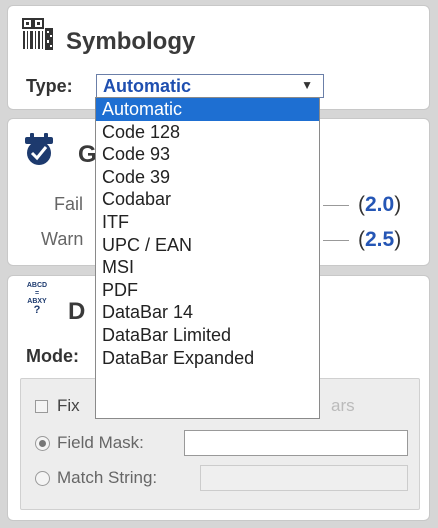 The width and height of the screenshot is (438, 528). What do you see at coordinates (49, 86) in the screenshot?
I see `type-label: Type:` at bounding box center [49, 86].